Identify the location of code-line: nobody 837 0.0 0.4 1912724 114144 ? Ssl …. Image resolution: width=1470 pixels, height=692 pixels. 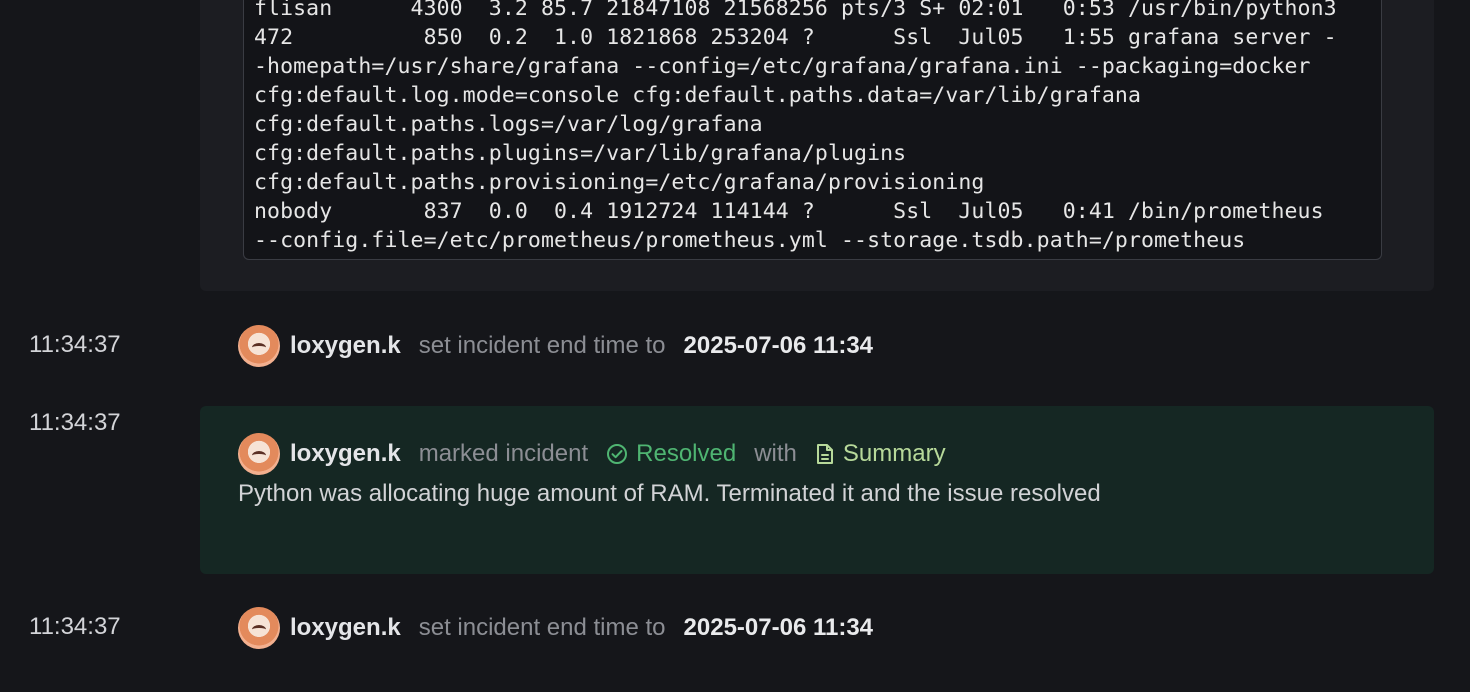
(789, 211).